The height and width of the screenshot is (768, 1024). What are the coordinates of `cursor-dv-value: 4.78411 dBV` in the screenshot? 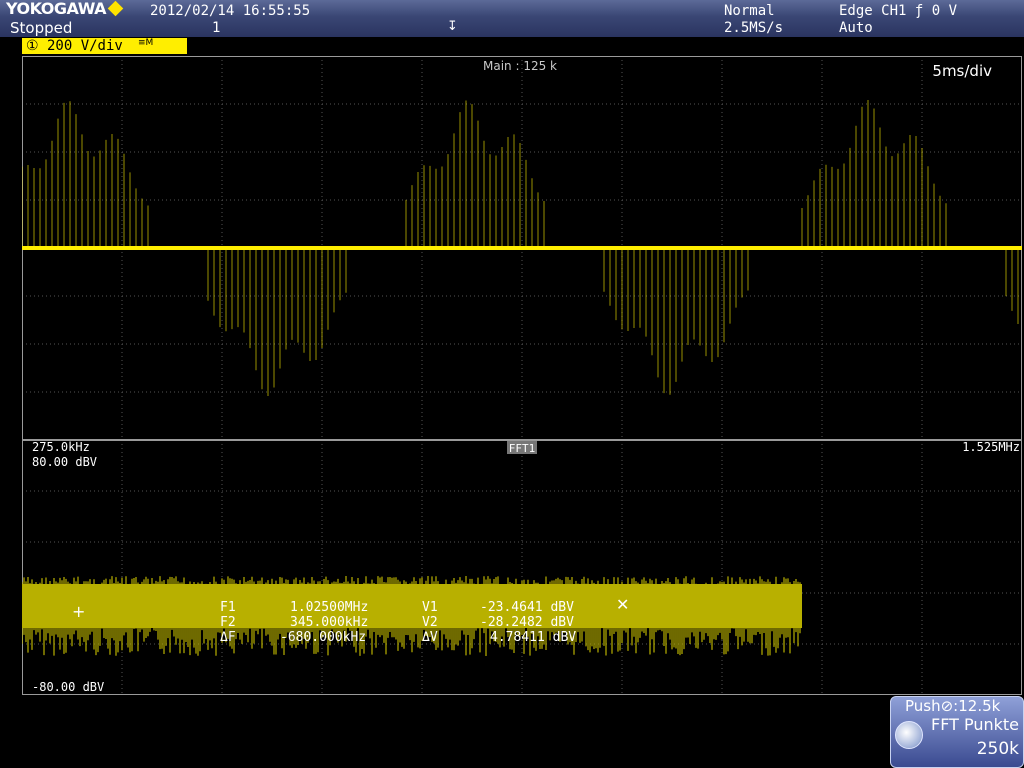 It's located at (533, 637).